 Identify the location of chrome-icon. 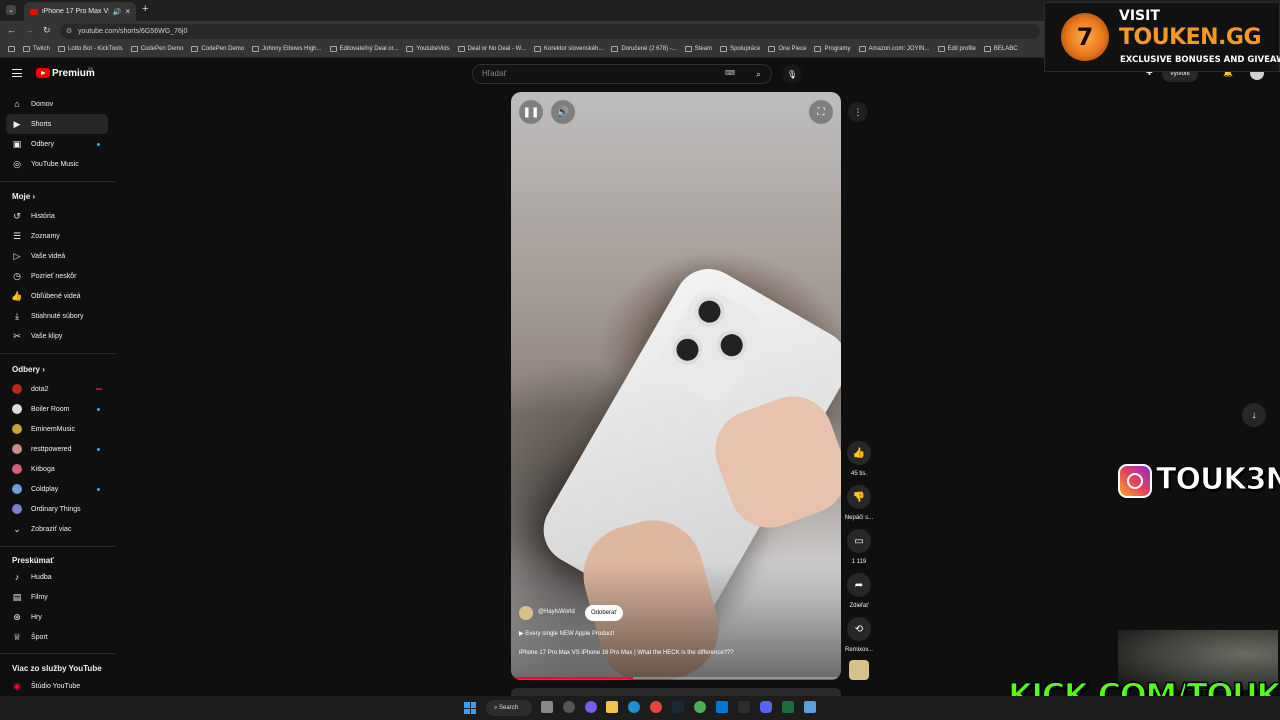
(656, 707).